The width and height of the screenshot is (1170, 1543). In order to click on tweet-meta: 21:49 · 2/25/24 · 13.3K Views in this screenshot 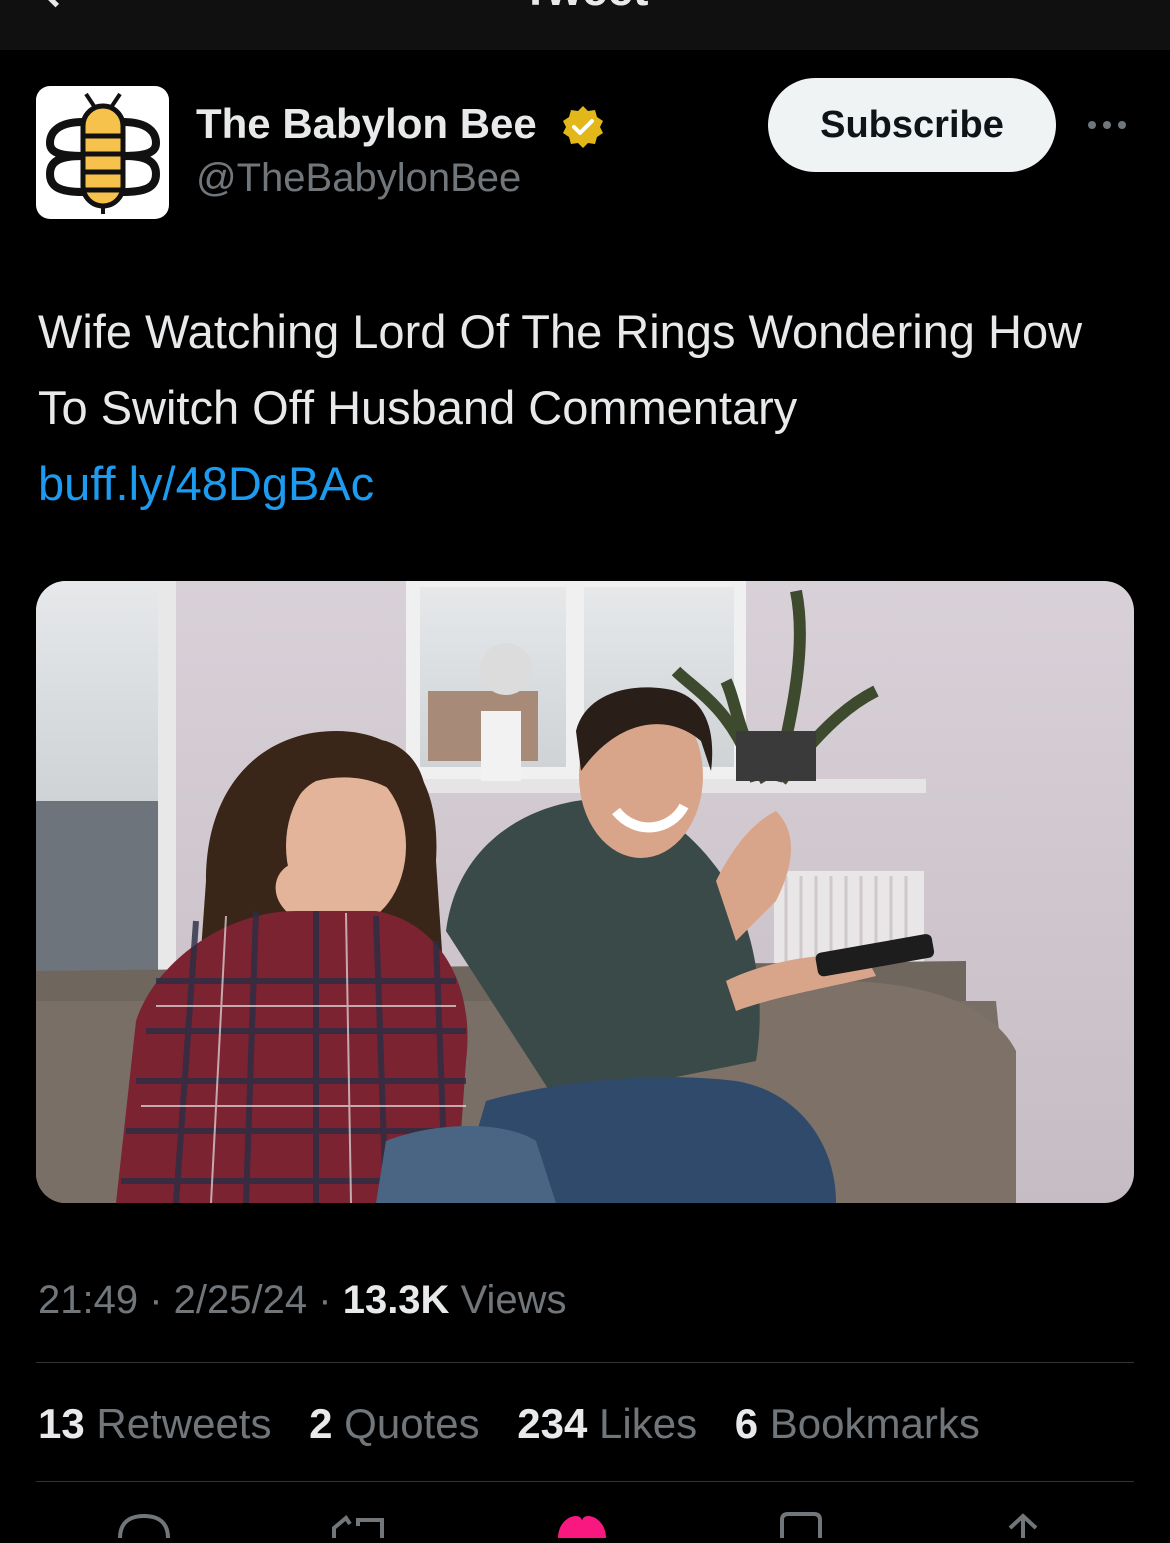, I will do `click(302, 1300)`.